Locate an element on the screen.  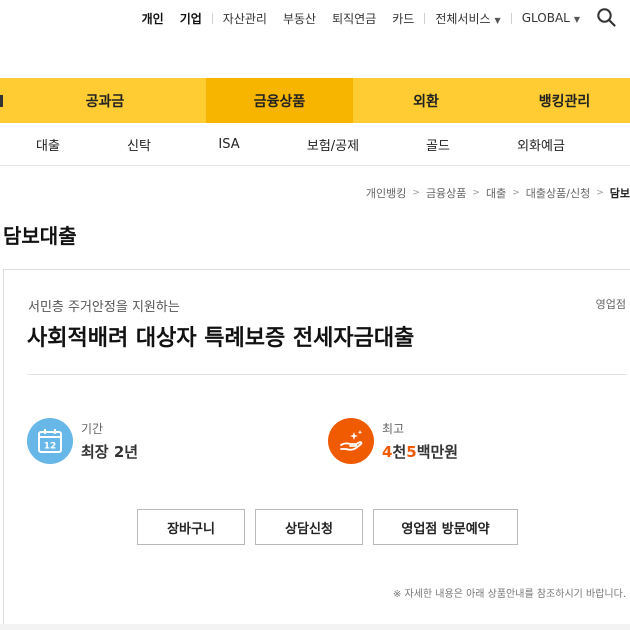
topbar-personal-link: 개인 is located at coordinates (153, 18).